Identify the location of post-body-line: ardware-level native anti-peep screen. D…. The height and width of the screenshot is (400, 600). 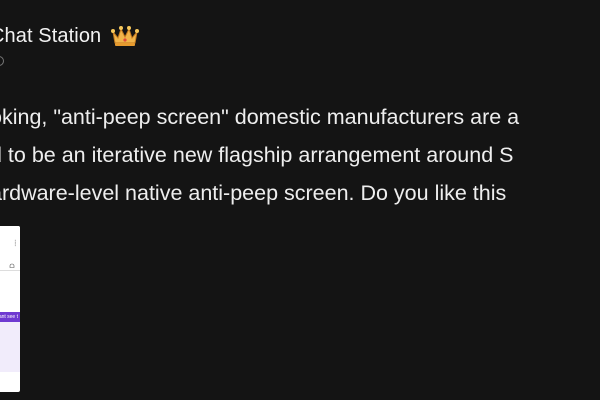
(253, 193).